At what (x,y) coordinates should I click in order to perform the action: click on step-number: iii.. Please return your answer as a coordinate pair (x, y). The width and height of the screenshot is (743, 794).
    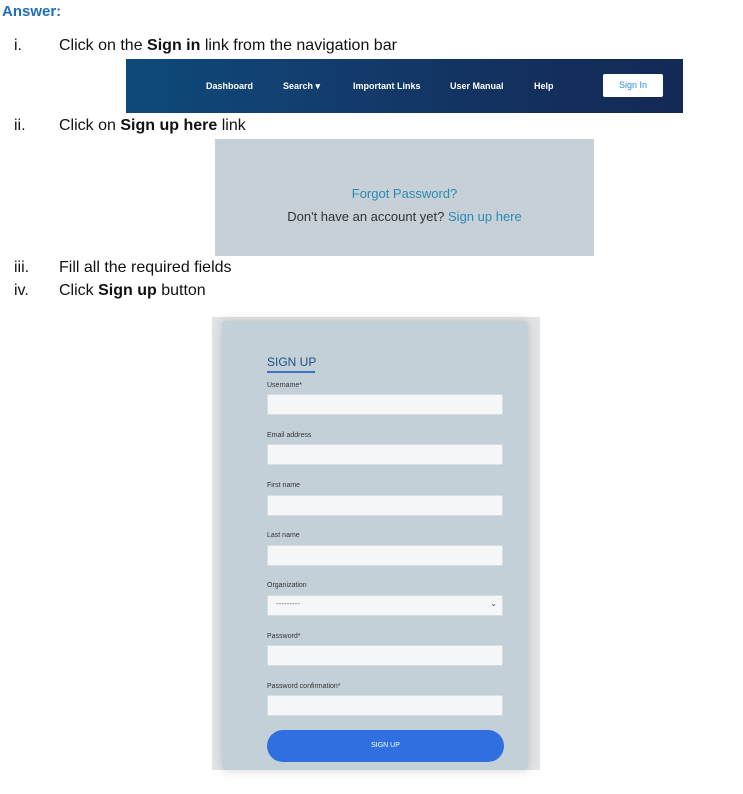
    Looking at the image, I should click on (22, 267).